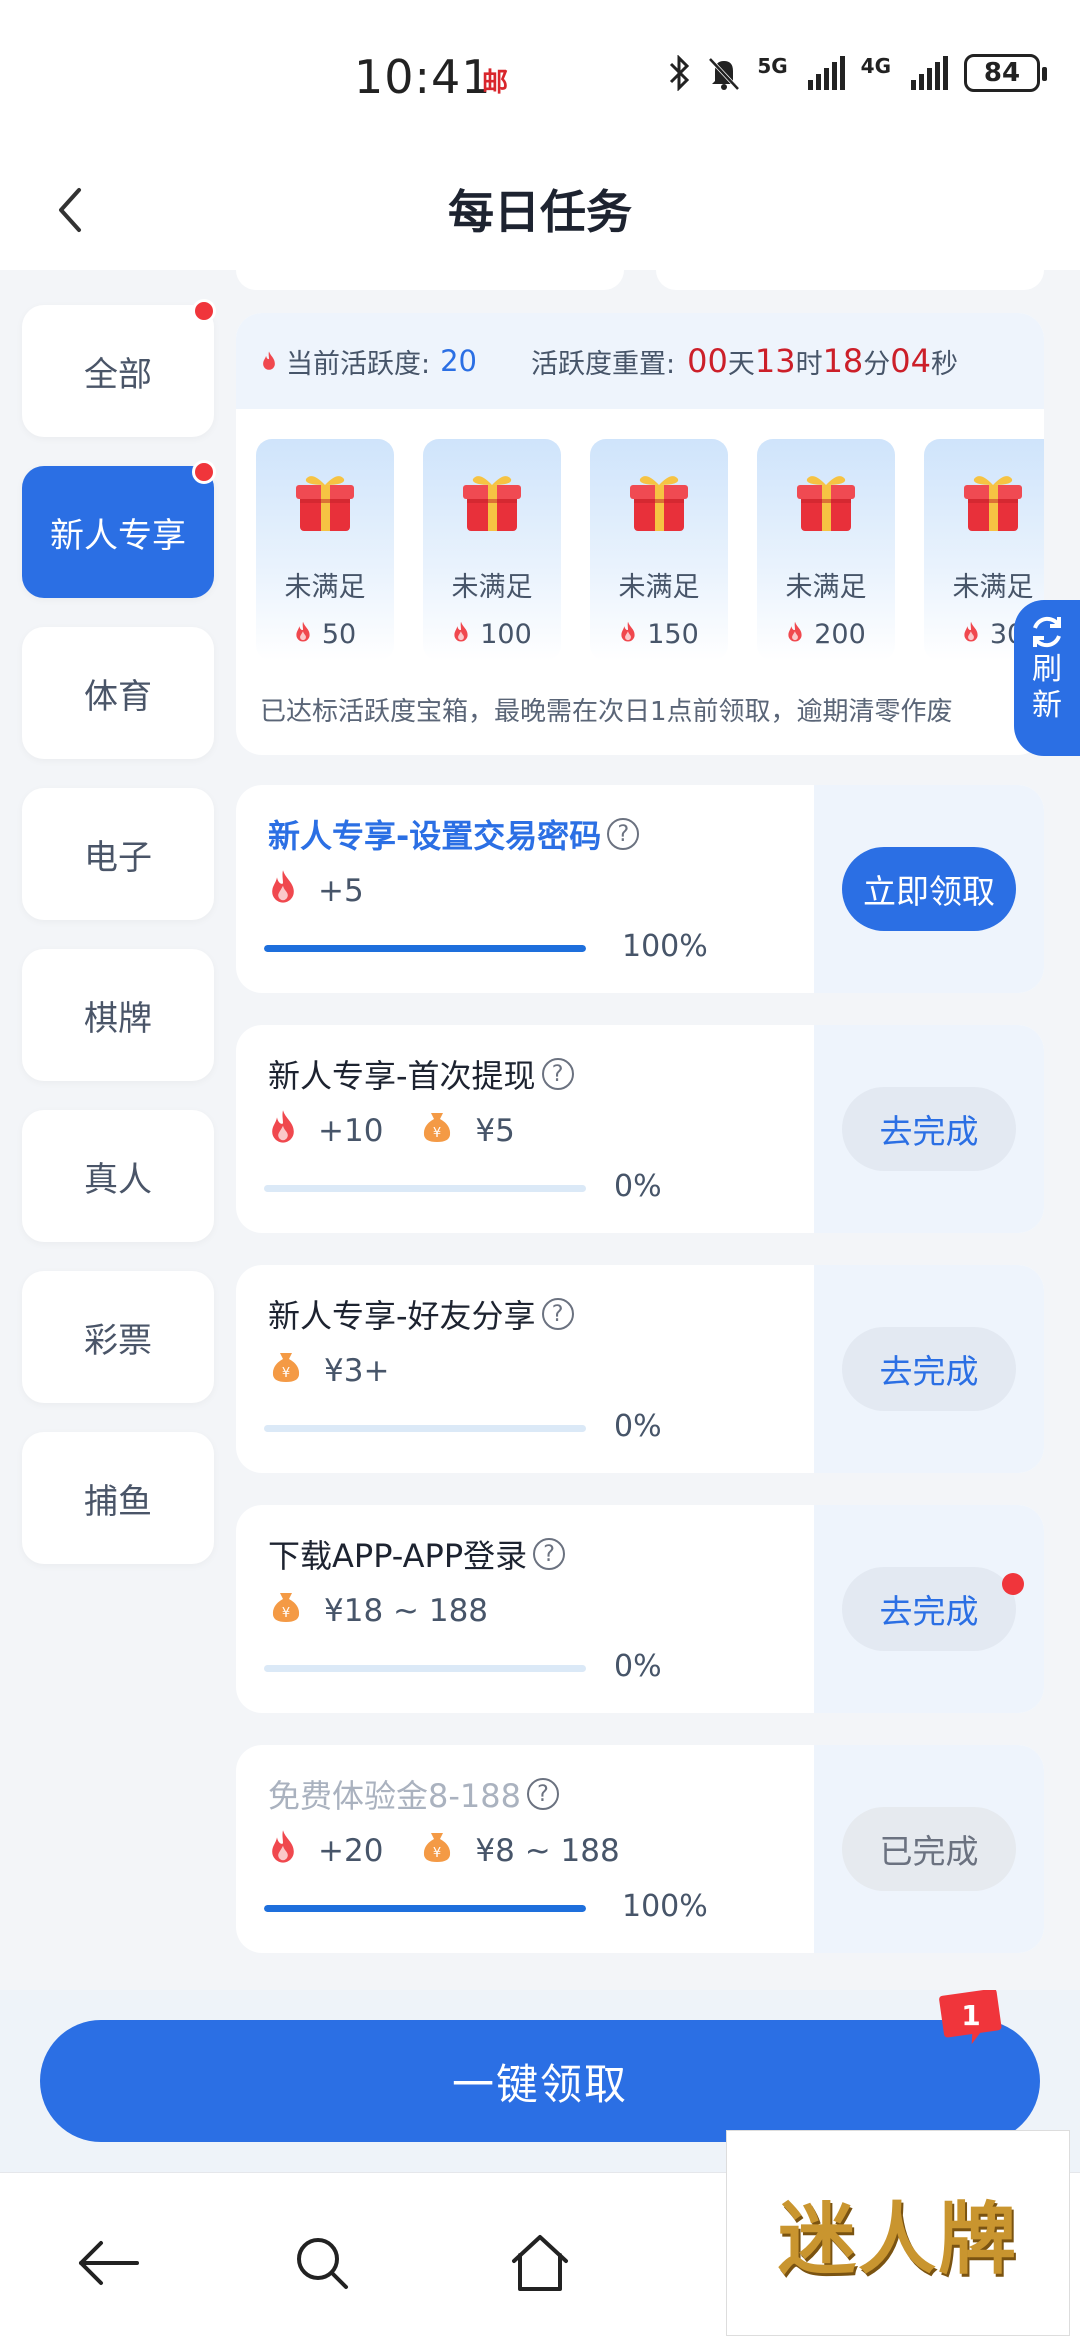  I want to click on gift-points: 50, so click(339, 634).